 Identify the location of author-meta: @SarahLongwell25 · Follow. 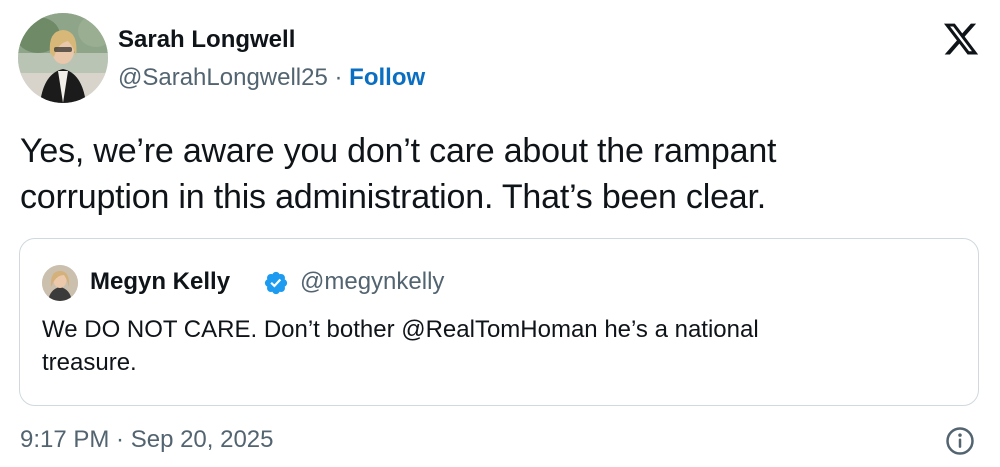
(271, 78).